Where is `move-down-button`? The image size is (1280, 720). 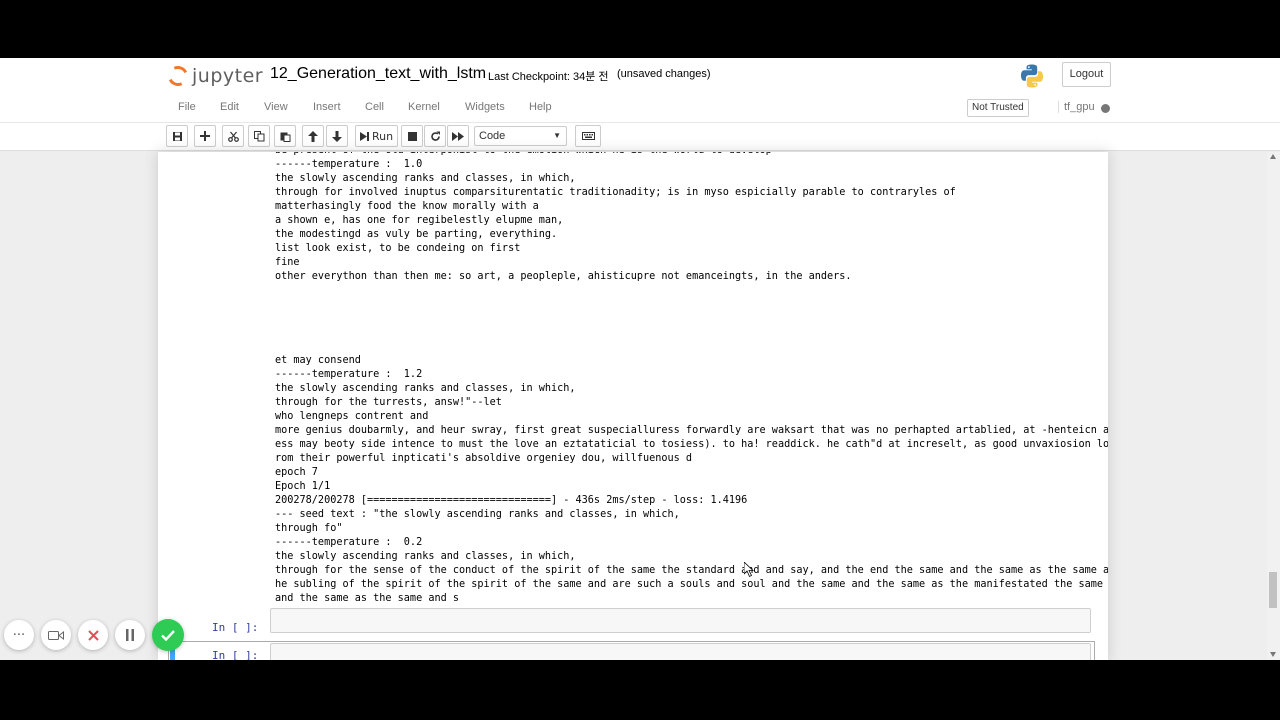 move-down-button is located at coordinates (337, 136).